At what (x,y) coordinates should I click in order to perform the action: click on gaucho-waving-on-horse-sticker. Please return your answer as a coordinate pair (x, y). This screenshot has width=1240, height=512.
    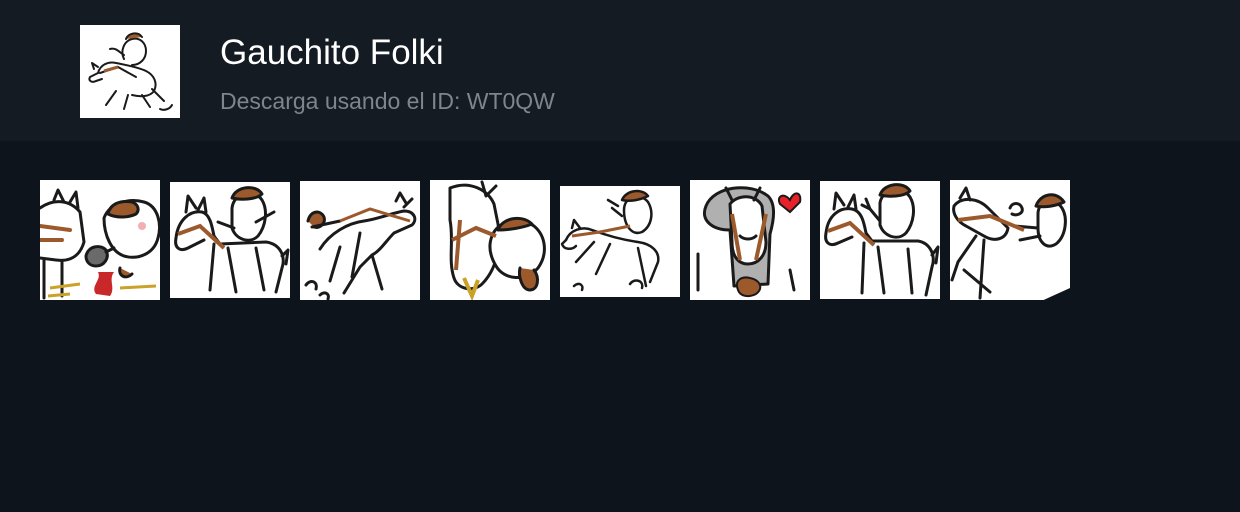
    Looking at the image, I should click on (882, 240).